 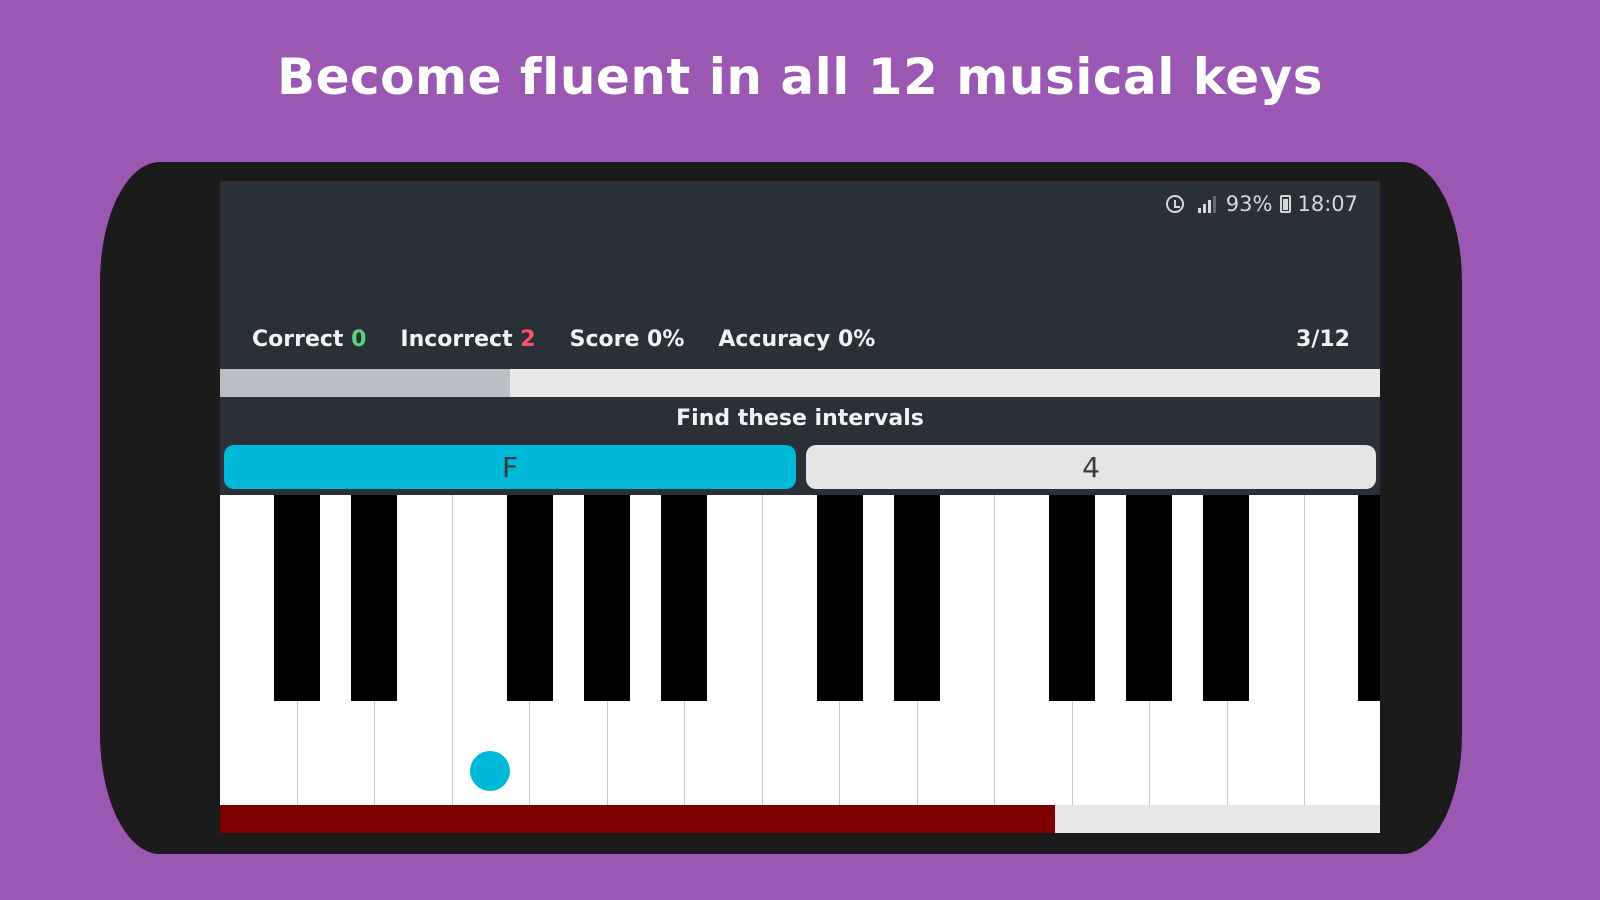 I want to click on signal-icon, so click(x=1206, y=204).